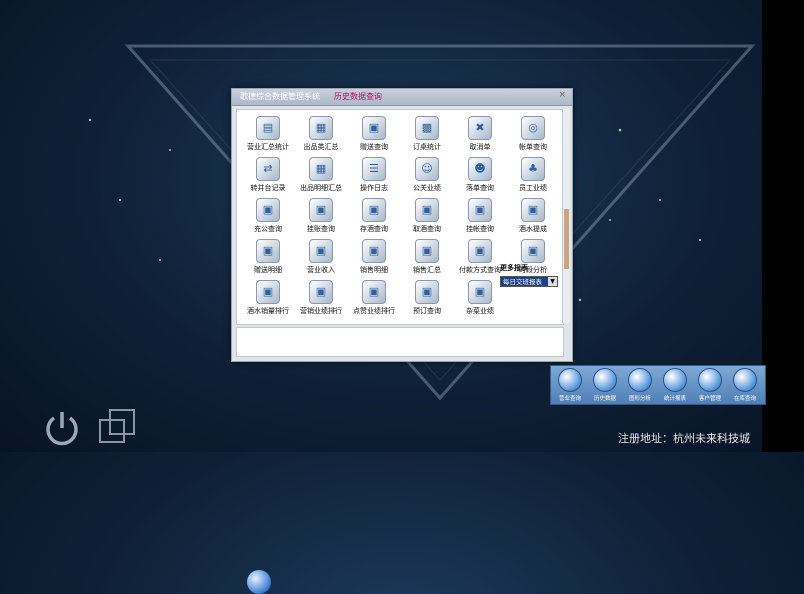  Describe the element at coordinates (566, 239) in the screenshot. I see `scrollbar-thumb` at that location.